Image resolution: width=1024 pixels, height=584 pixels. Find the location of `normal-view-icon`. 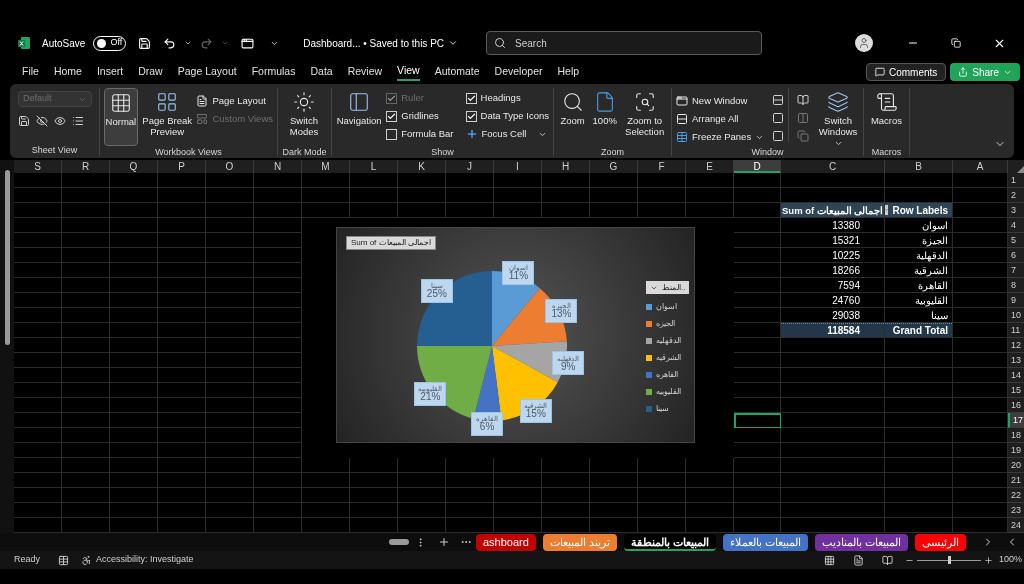

normal-view-icon is located at coordinates (829, 560).